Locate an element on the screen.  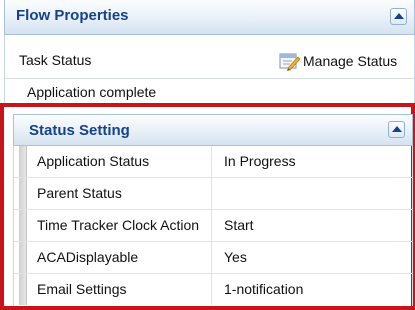
flow-properties-title: Flow Properties is located at coordinates (72, 15).